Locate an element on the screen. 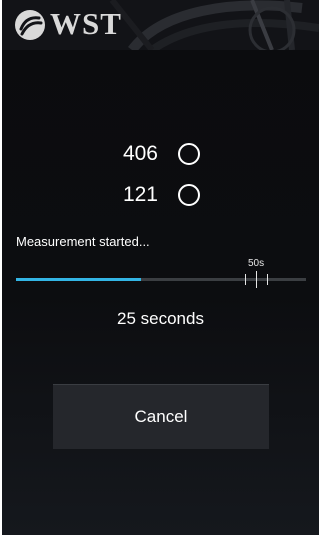  cancel-button: Cancel is located at coordinates (161, 416).